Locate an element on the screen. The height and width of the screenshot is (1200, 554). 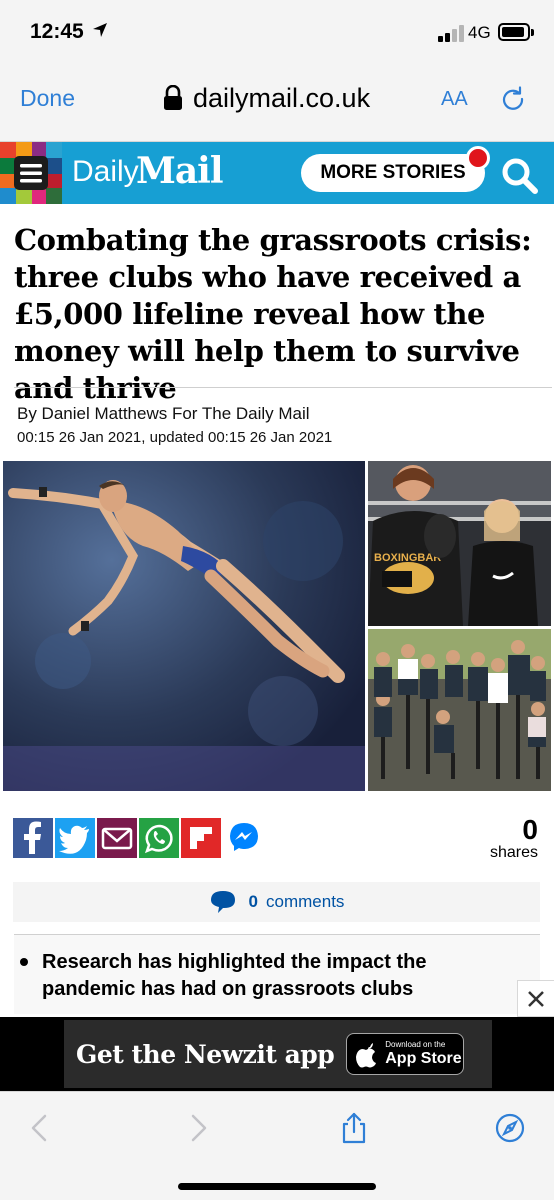
twitter-icon is located at coordinates (74, 839).